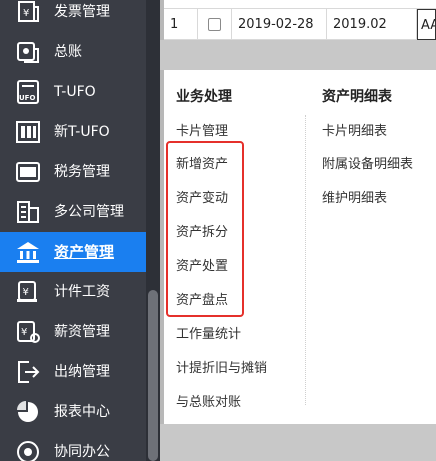  Describe the element at coordinates (82, 132) in the screenshot. I see `sidebar-item-label: 新T-UFO` at that location.